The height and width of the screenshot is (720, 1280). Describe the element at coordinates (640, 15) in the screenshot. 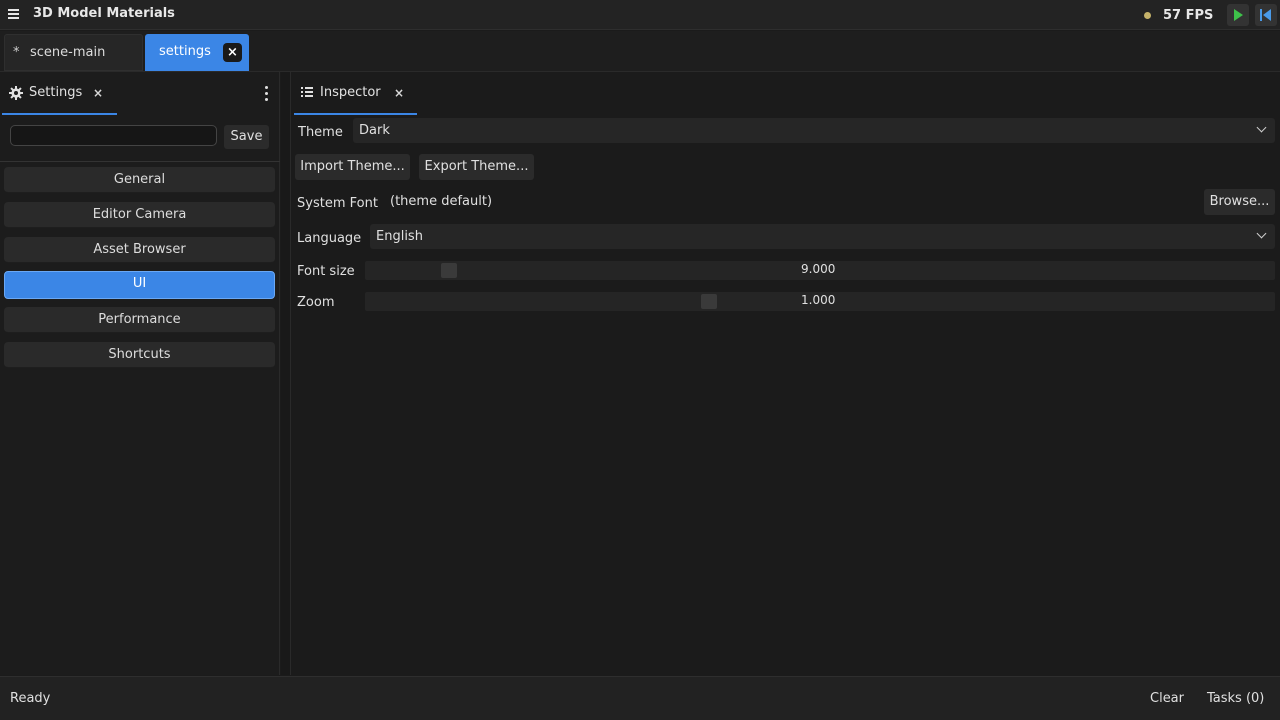

I see `title-bar: 3D Model Materials 57 FPS` at that location.